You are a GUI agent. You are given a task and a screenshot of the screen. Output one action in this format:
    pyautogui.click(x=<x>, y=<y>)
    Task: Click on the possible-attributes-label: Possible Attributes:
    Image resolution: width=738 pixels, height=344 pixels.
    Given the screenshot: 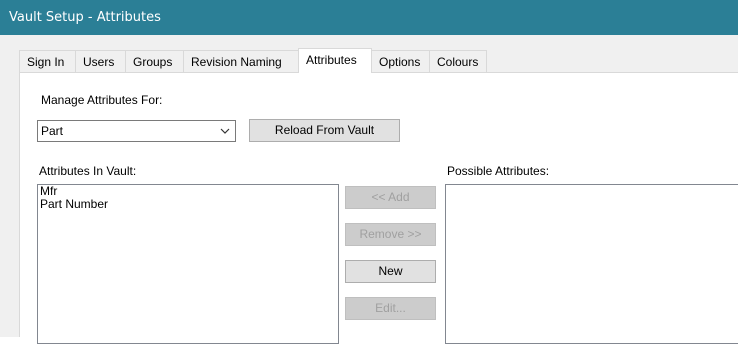 What is the action you would take?
    pyautogui.click(x=498, y=171)
    